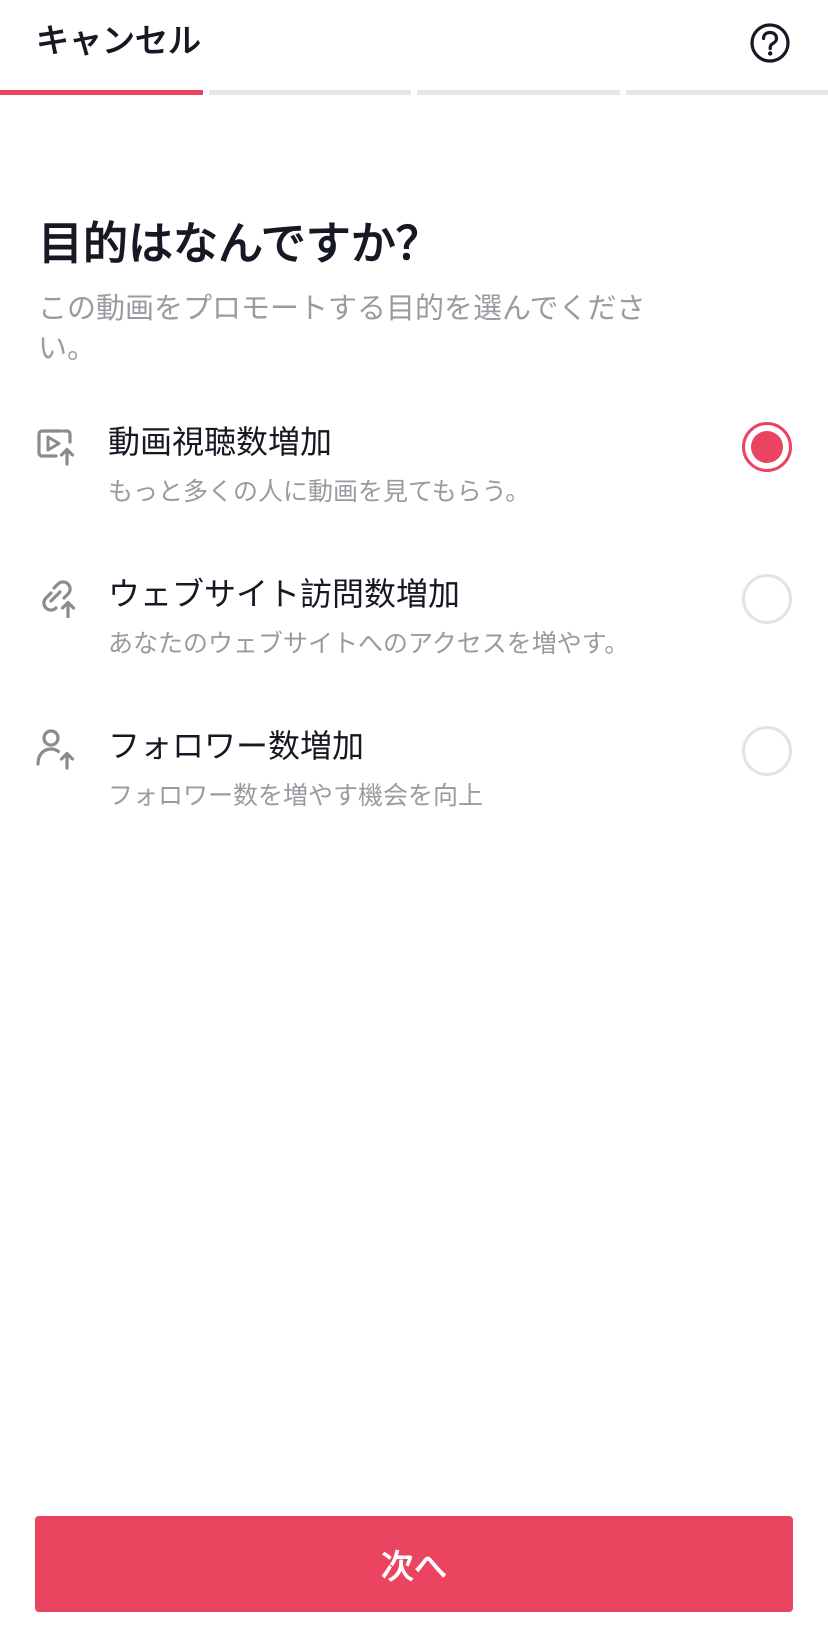  I want to click on radio-followers, so click(767, 751).